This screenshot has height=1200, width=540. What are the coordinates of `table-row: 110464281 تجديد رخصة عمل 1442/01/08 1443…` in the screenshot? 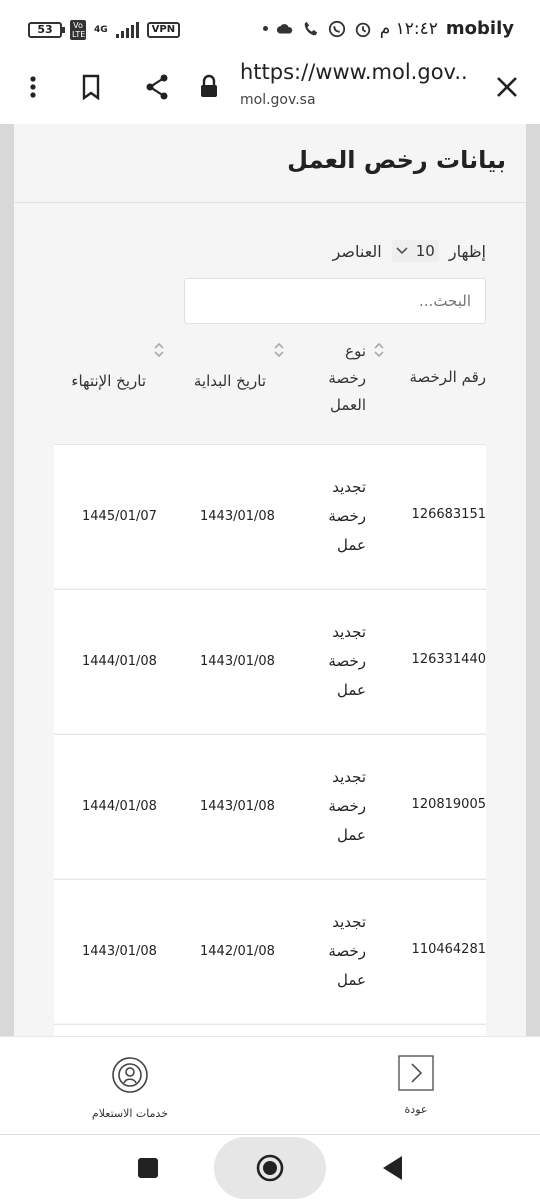 It's located at (270, 951).